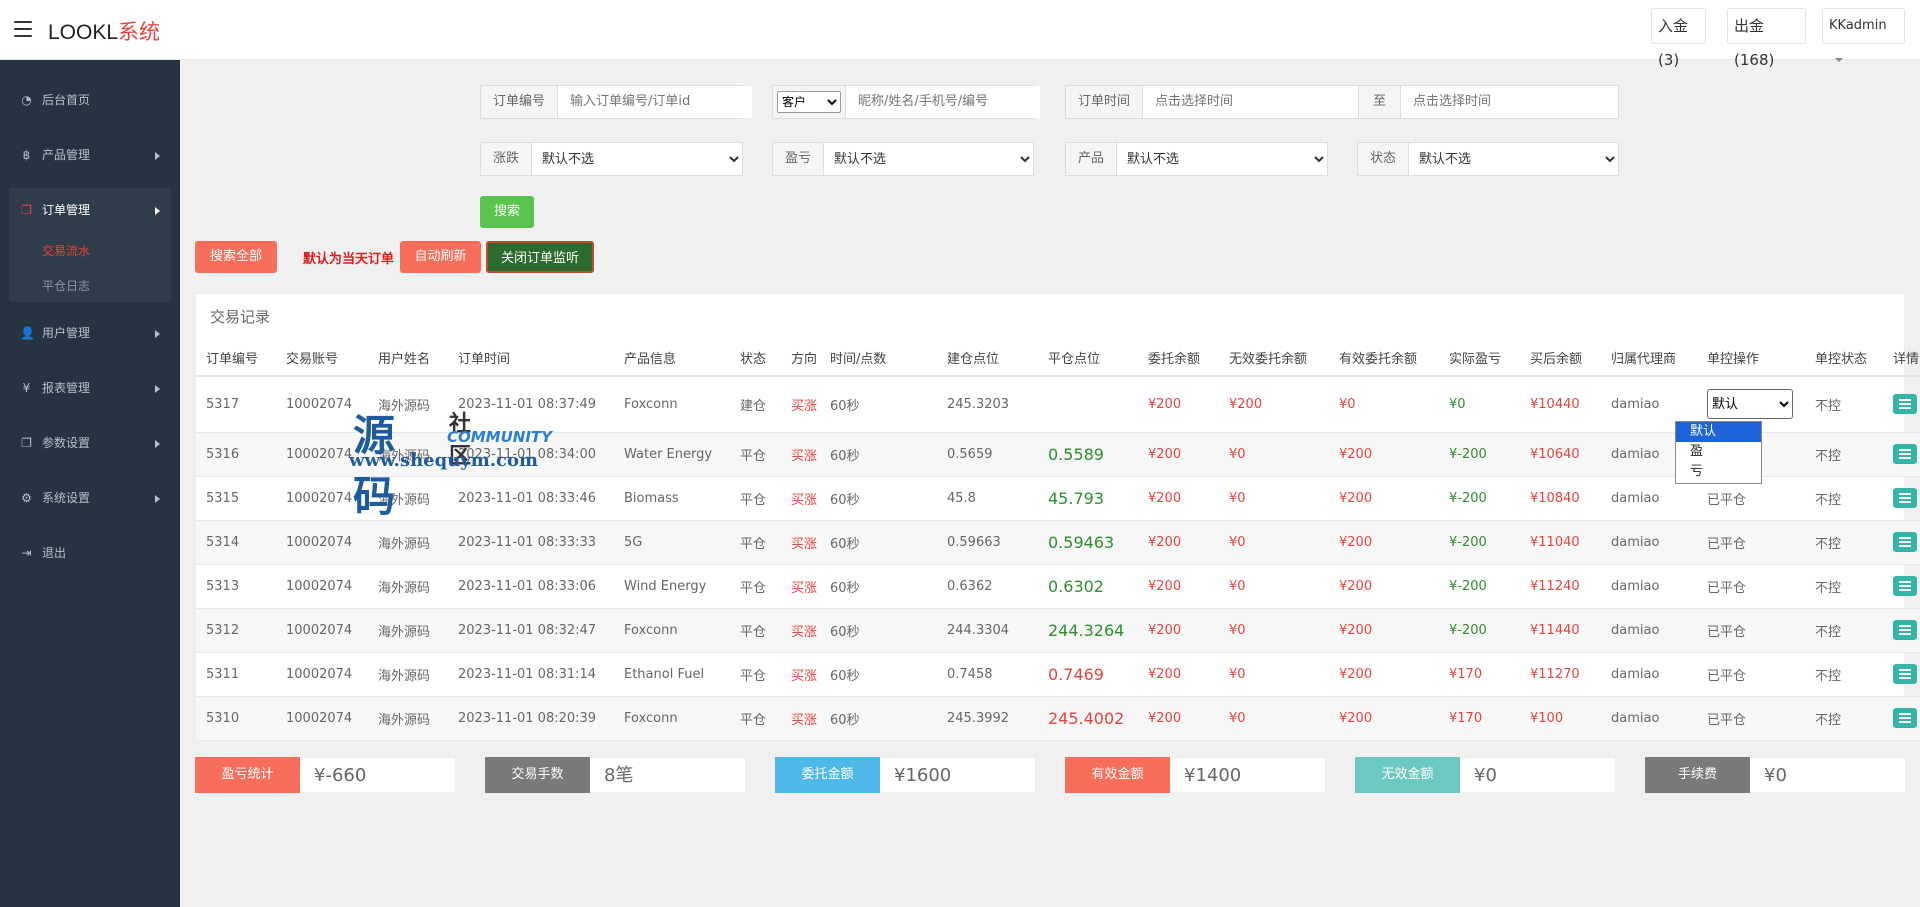 The height and width of the screenshot is (907, 1920). Describe the element at coordinates (1560, 454) in the screenshot. I see `table-cell: ¥10640` at that location.